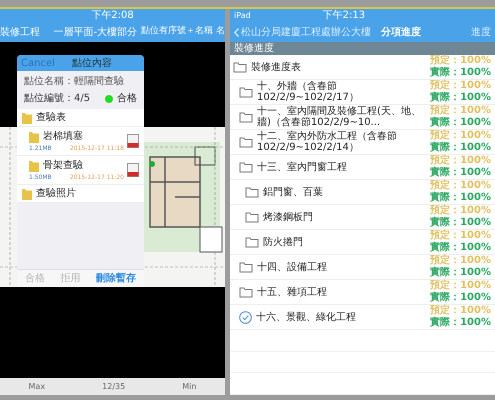 Image resolution: width=495 pixels, height=400 pixels. What do you see at coordinates (293, 192) in the screenshot?
I see `item-title: 鋁門窗、百葉` at bounding box center [293, 192].